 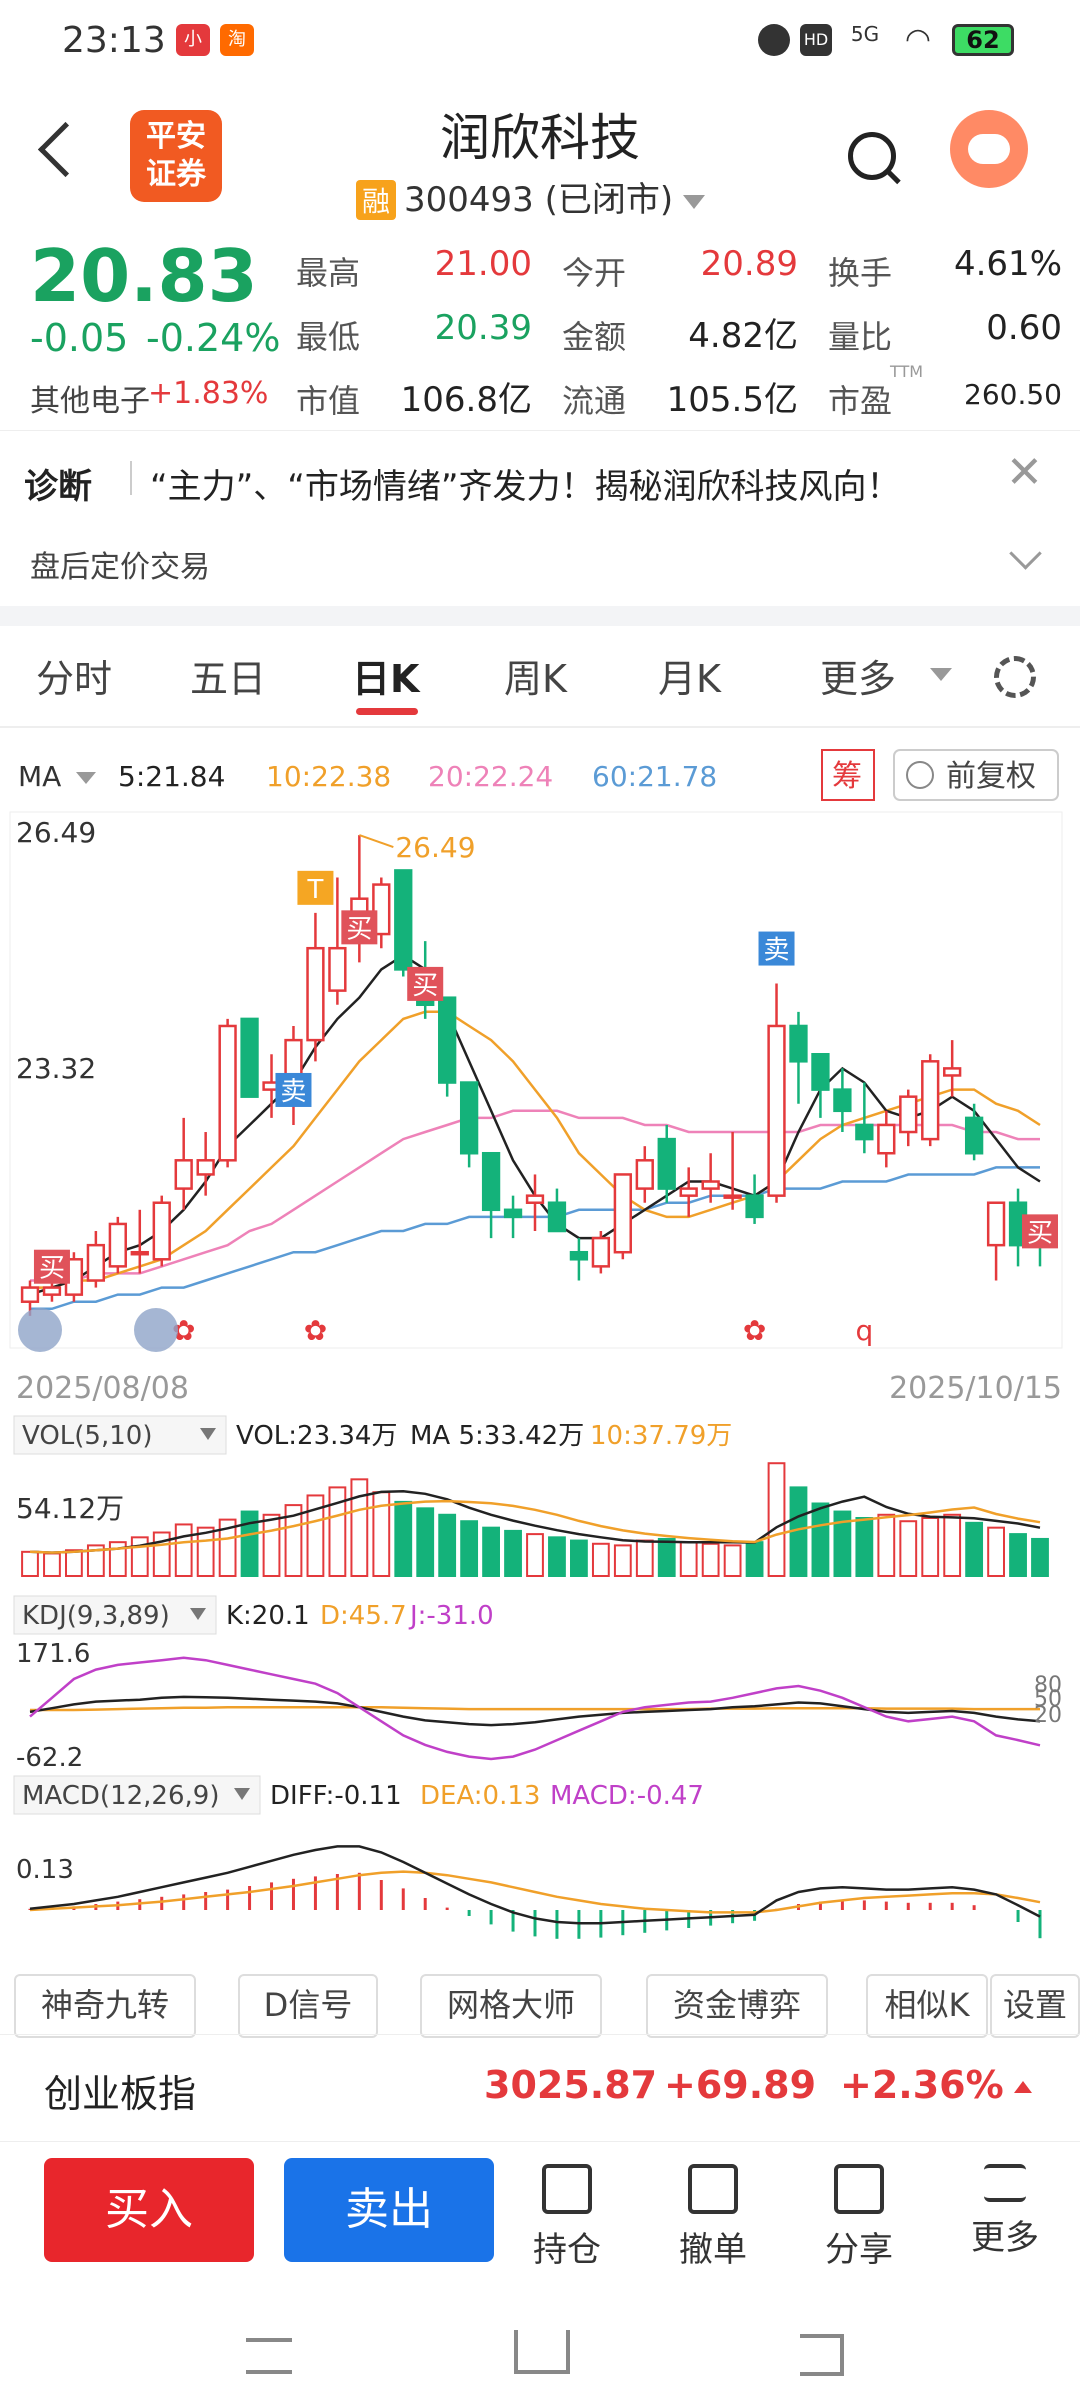 I want to click on kdj-right-tick-20: 20, so click(x=1048, y=1715).